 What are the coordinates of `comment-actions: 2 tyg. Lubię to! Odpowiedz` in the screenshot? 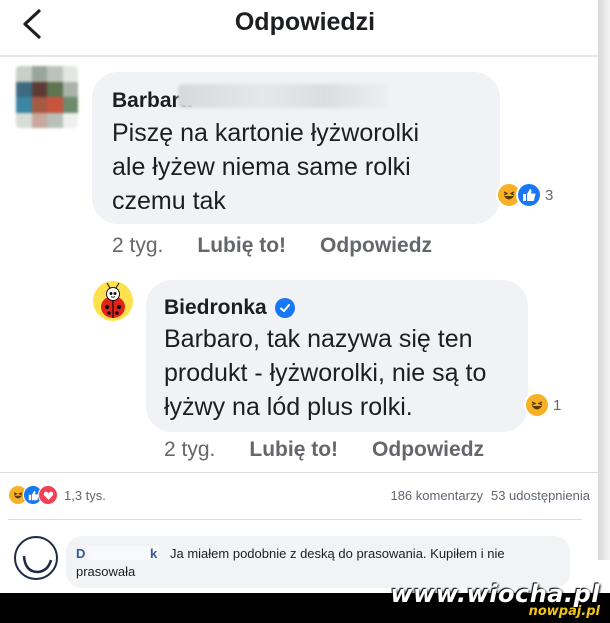 It's located at (289, 246).